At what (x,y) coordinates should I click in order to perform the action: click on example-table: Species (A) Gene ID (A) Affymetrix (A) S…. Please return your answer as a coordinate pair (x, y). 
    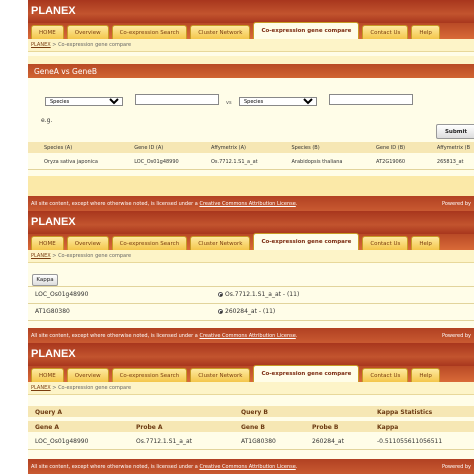
    Looking at the image, I should click on (257, 156).